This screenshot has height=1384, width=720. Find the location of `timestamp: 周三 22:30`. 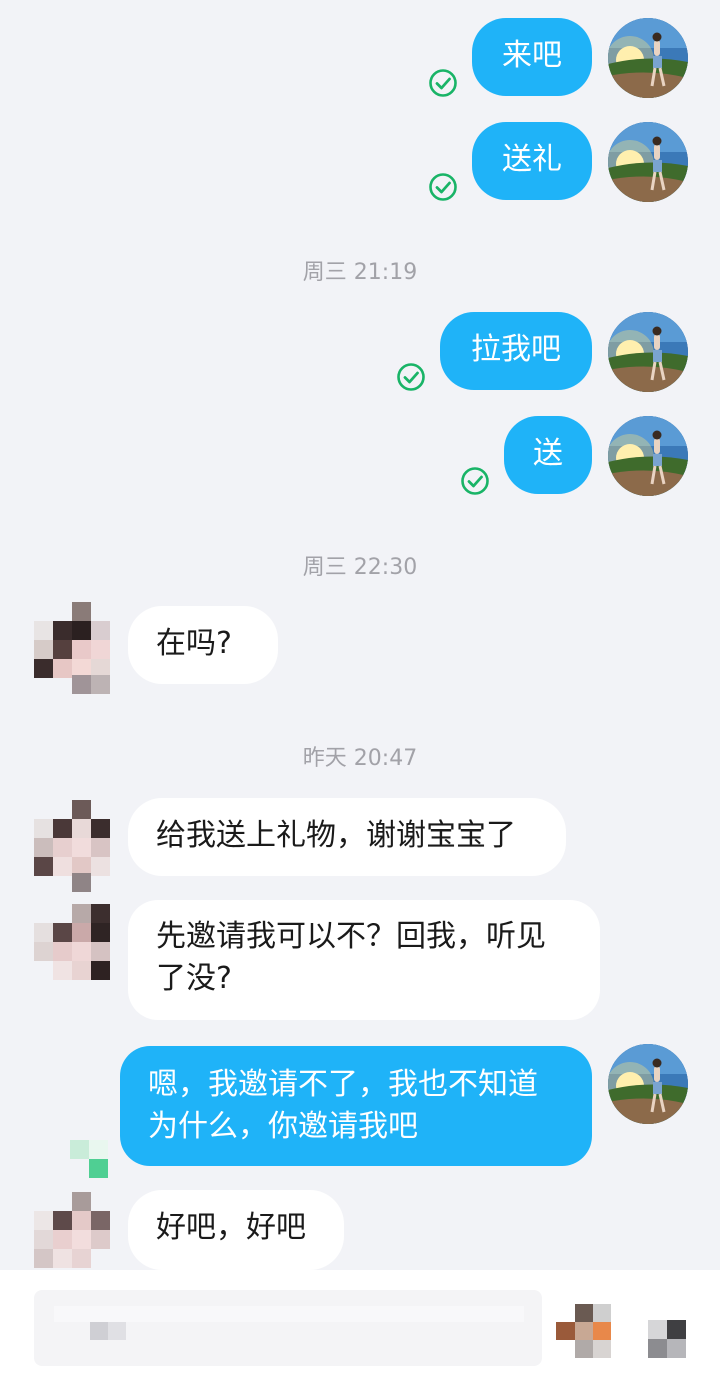

timestamp: 周三 22:30 is located at coordinates (360, 567).